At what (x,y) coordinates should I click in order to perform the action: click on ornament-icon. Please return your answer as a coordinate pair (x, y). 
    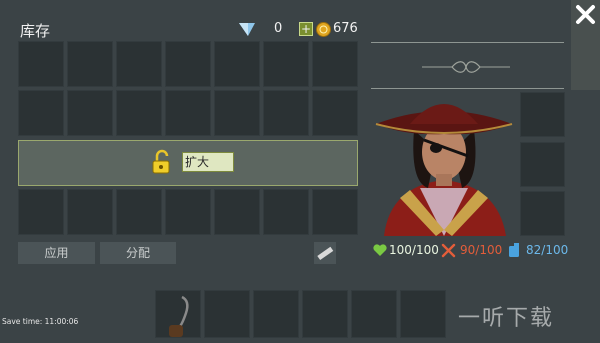
    Looking at the image, I should click on (466, 67).